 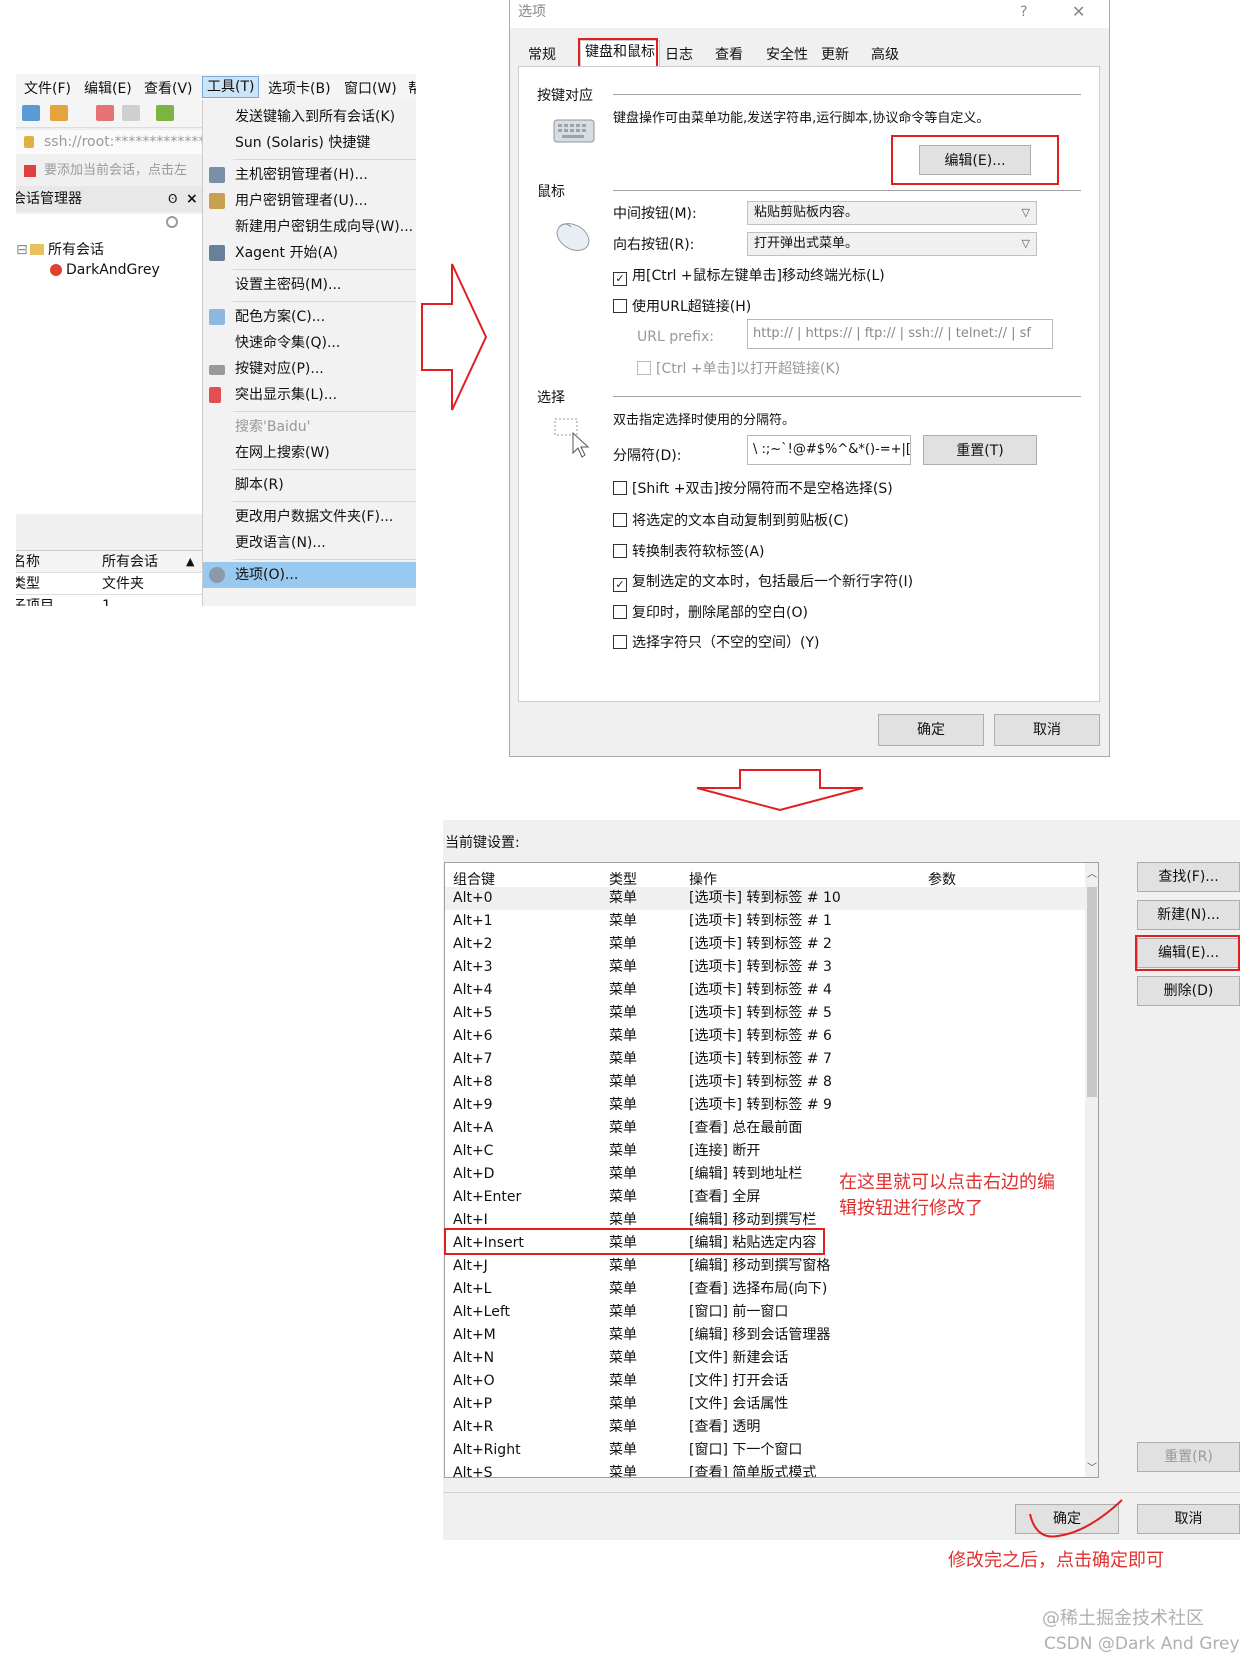 I want to click on help-button: ?, so click(x=1023, y=12).